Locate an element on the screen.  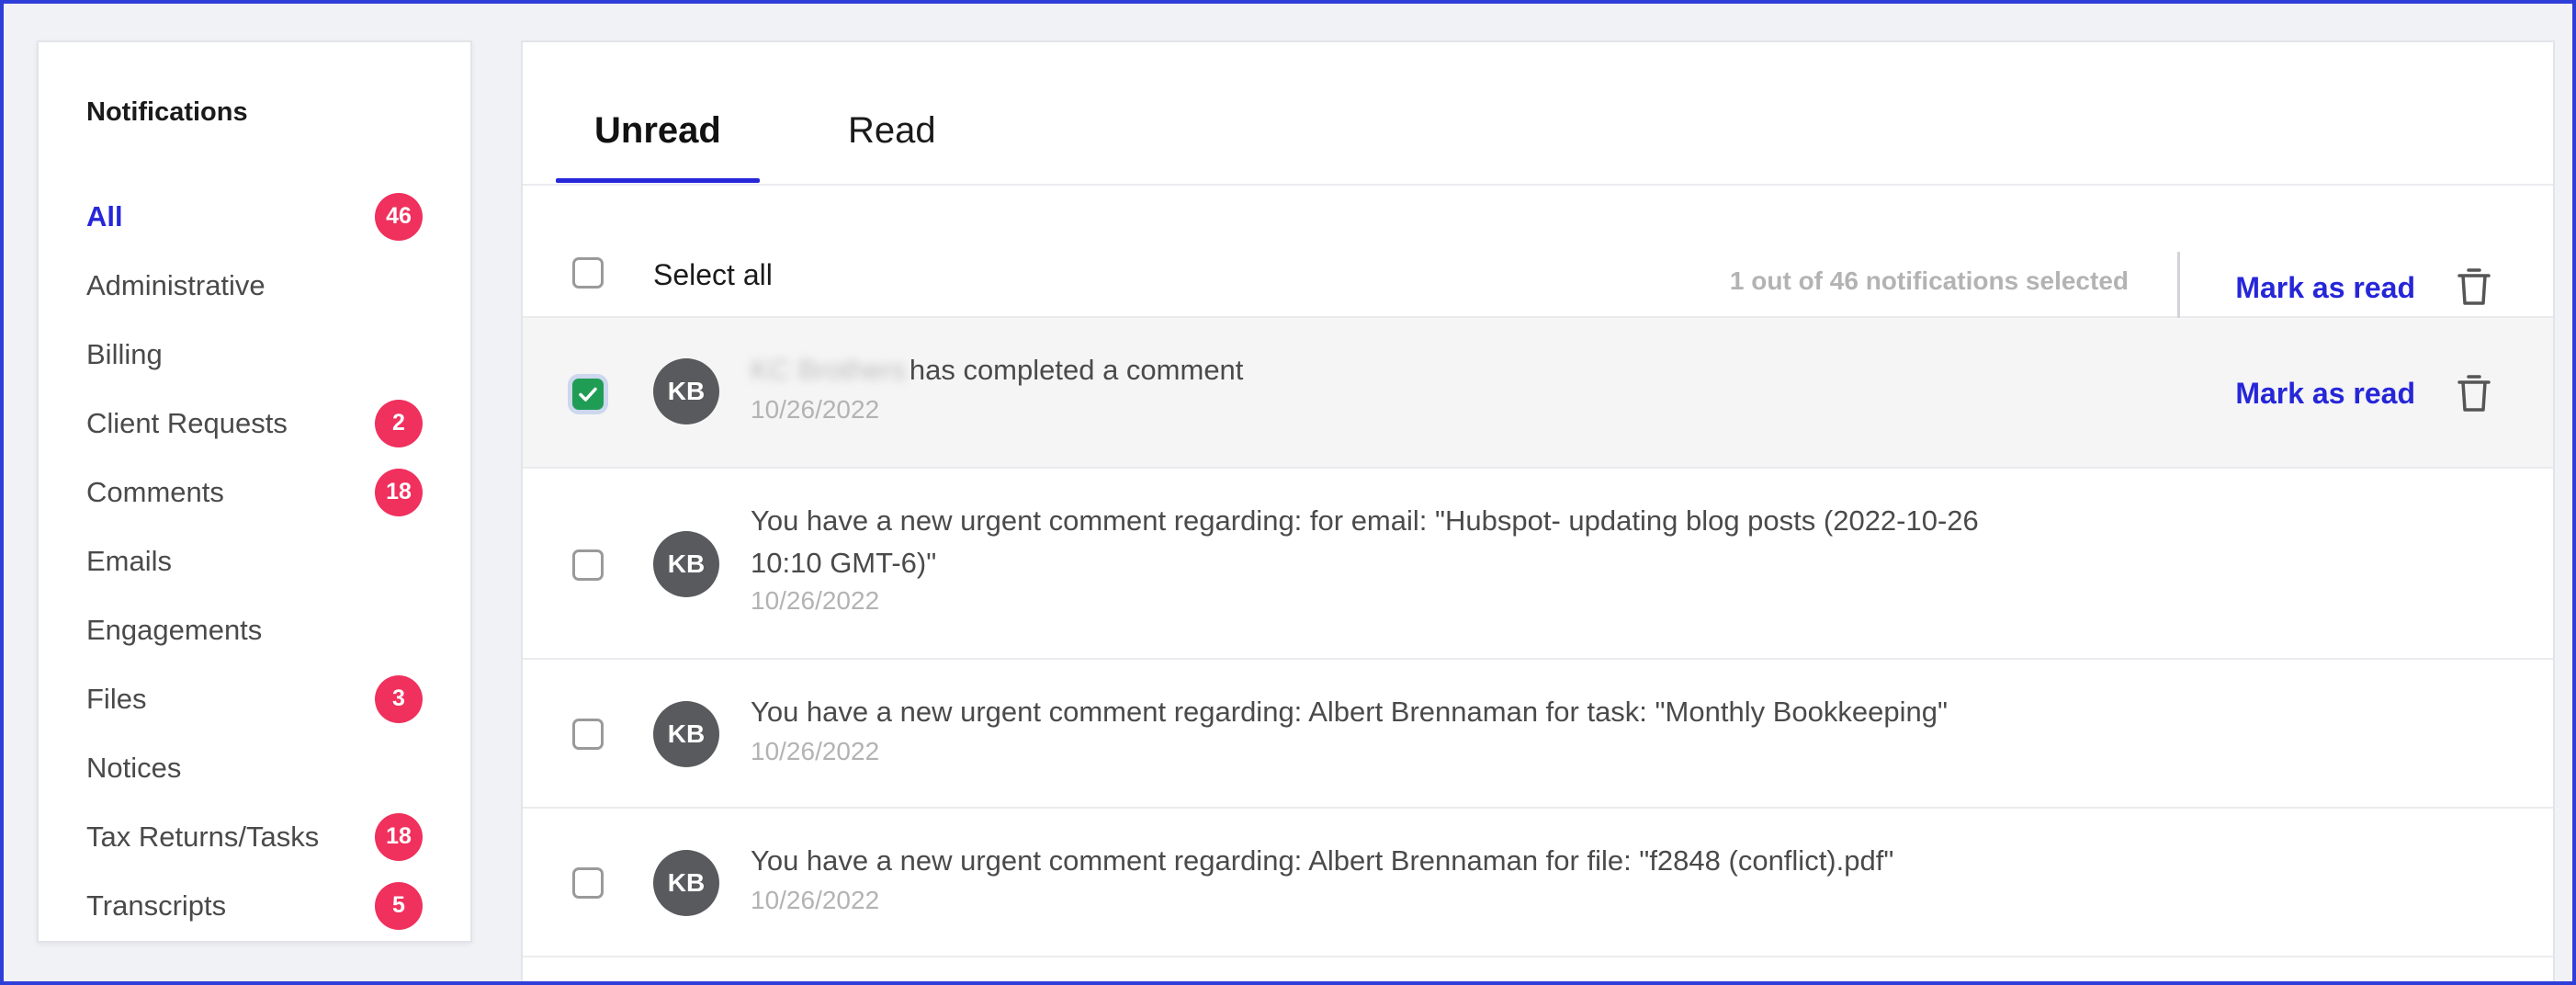
active-tab-indicator is located at coordinates (658, 180).